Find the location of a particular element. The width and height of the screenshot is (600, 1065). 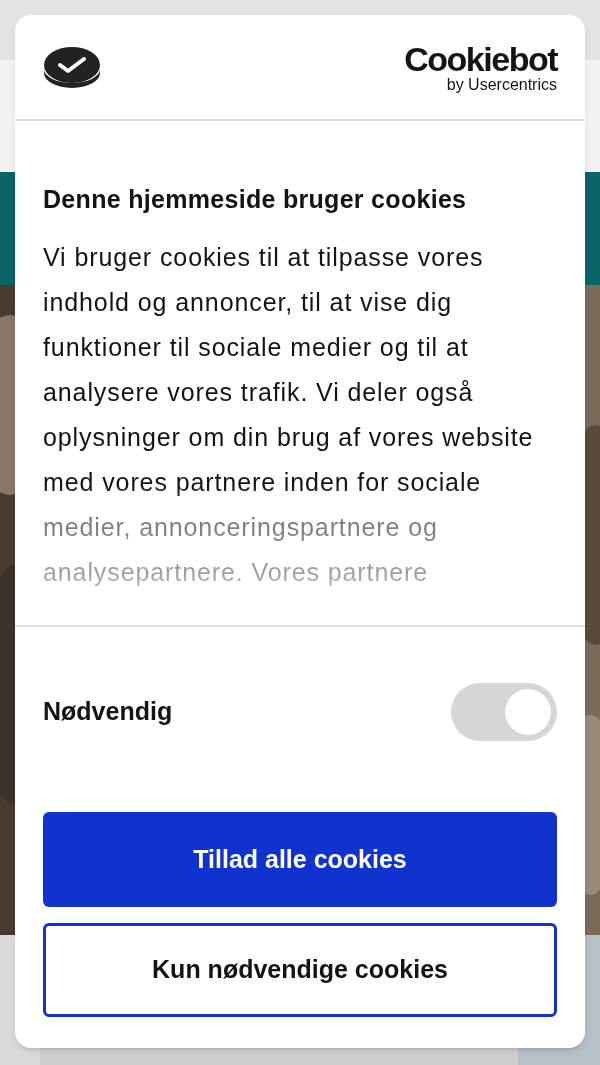

cookie-check-icon is located at coordinates (72, 67).